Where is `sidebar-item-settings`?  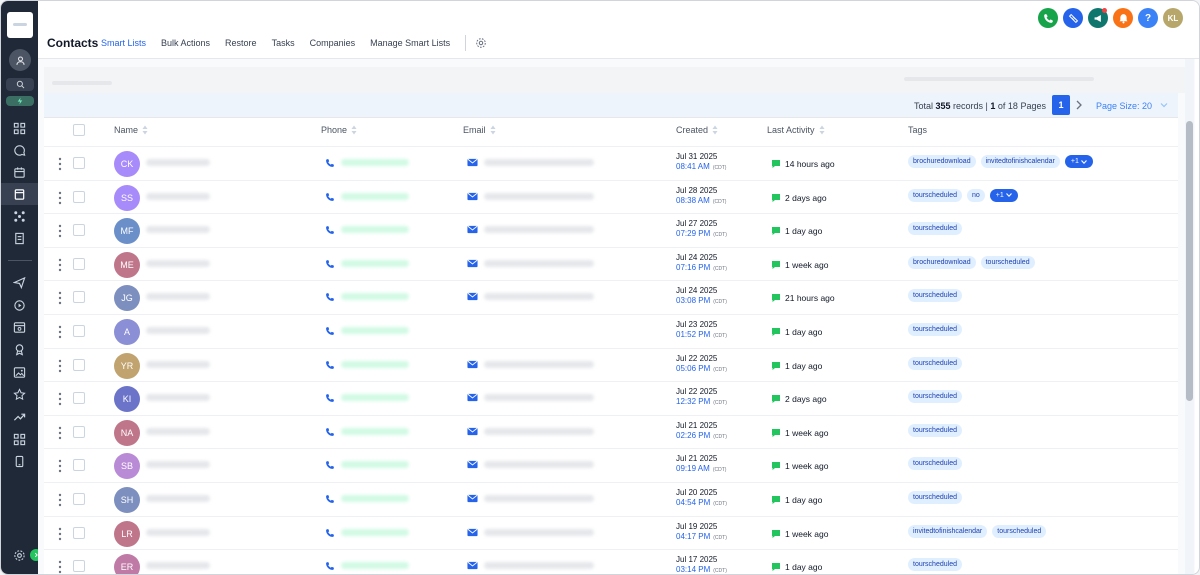 sidebar-item-settings is located at coordinates (19, 555).